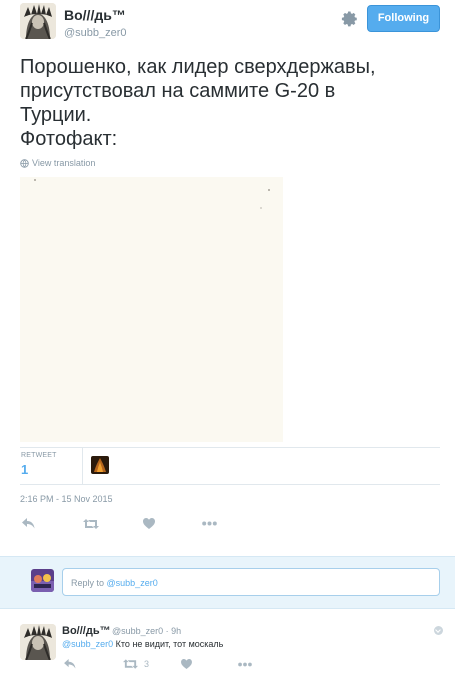 This screenshot has width=455, height=680. What do you see at coordinates (42, 580) in the screenshot?
I see `current-user-avatar` at bounding box center [42, 580].